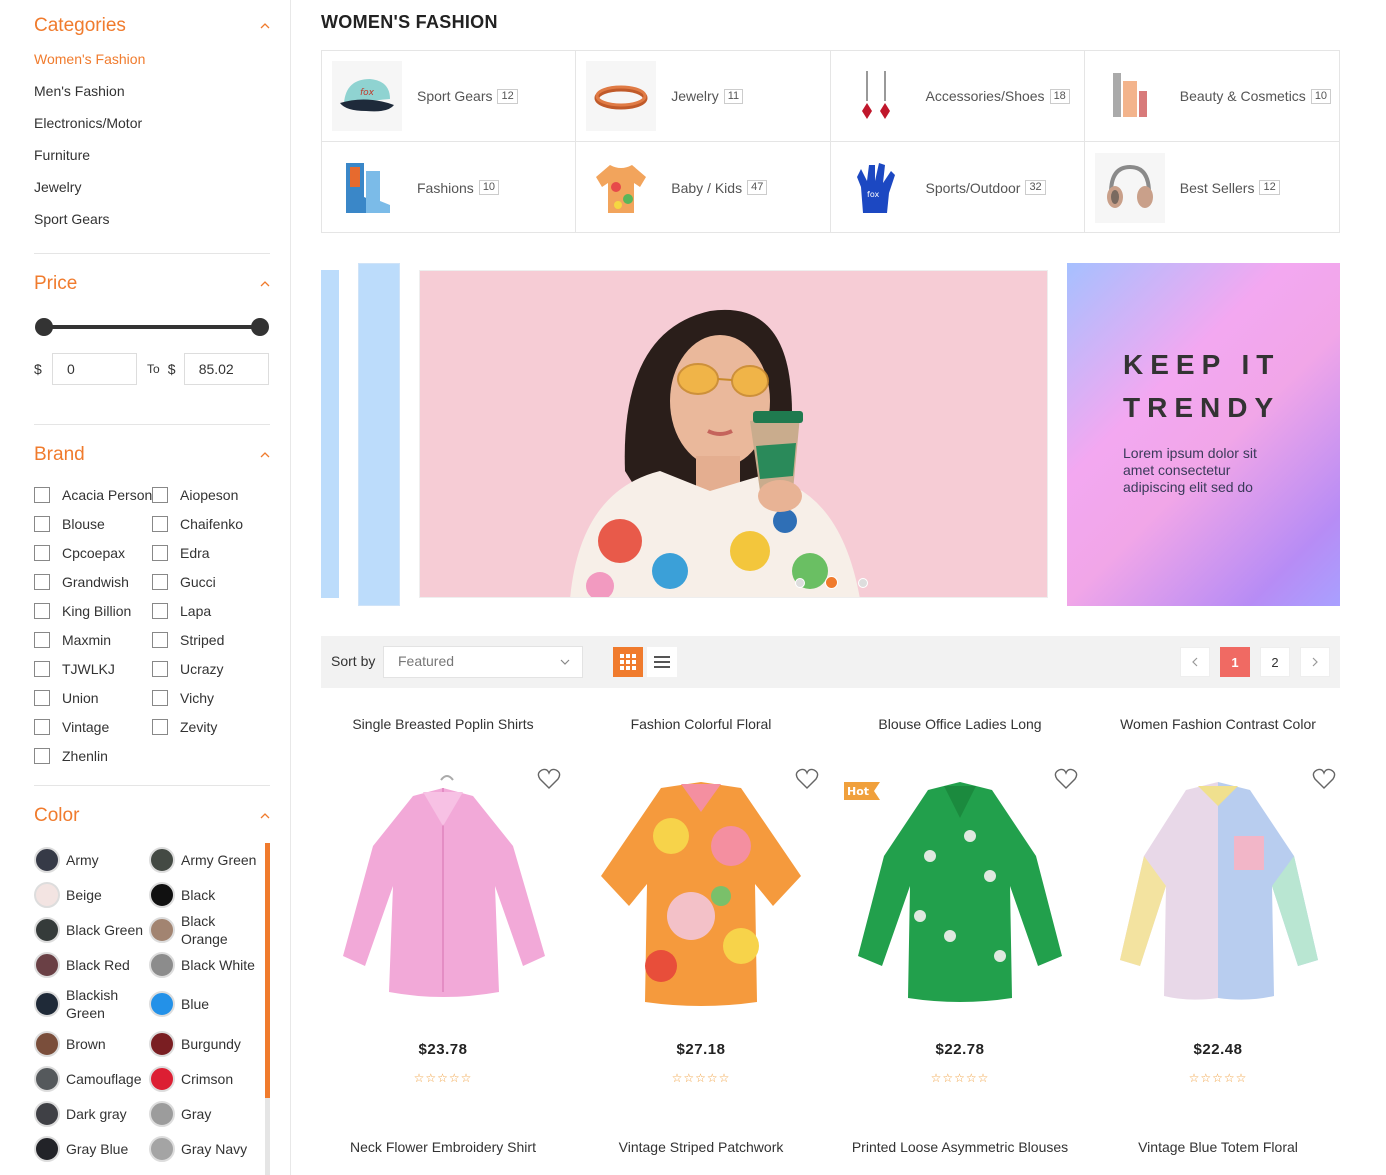 The width and height of the screenshot is (1386, 1175). What do you see at coordinates (260, 327) in the screenshot?
I see `price-max-handle` at bounding box center [260, 327].